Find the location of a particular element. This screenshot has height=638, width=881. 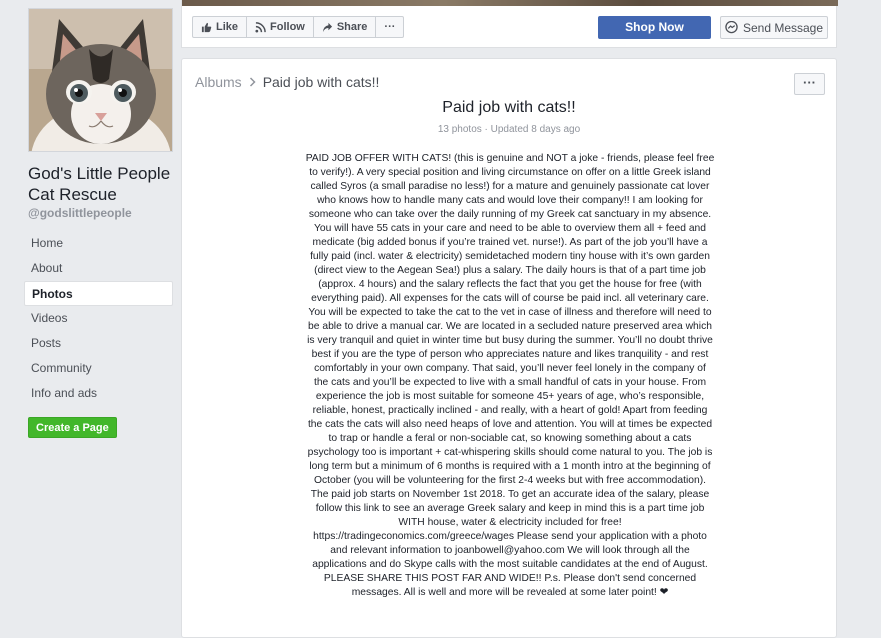

like-button: Like is located at coordinates (220, 27).